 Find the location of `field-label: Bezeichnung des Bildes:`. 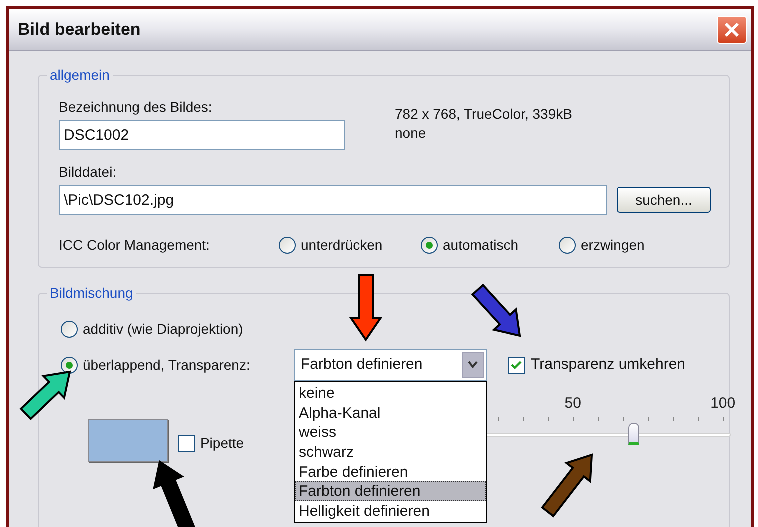

field-label: Bezeichnung des Bildes: is located at coordinates (136, 107).